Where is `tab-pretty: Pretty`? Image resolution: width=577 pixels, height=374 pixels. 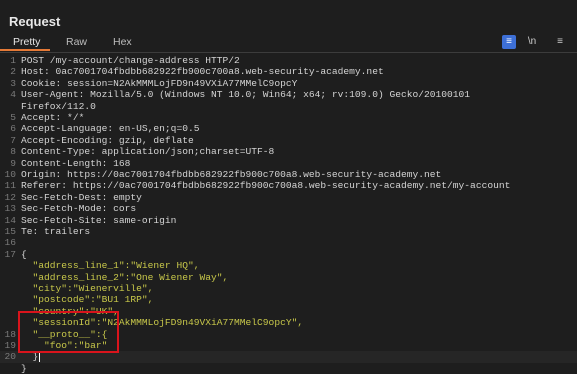 tab-pretty: Pretty is located at coordinates (26, 42).